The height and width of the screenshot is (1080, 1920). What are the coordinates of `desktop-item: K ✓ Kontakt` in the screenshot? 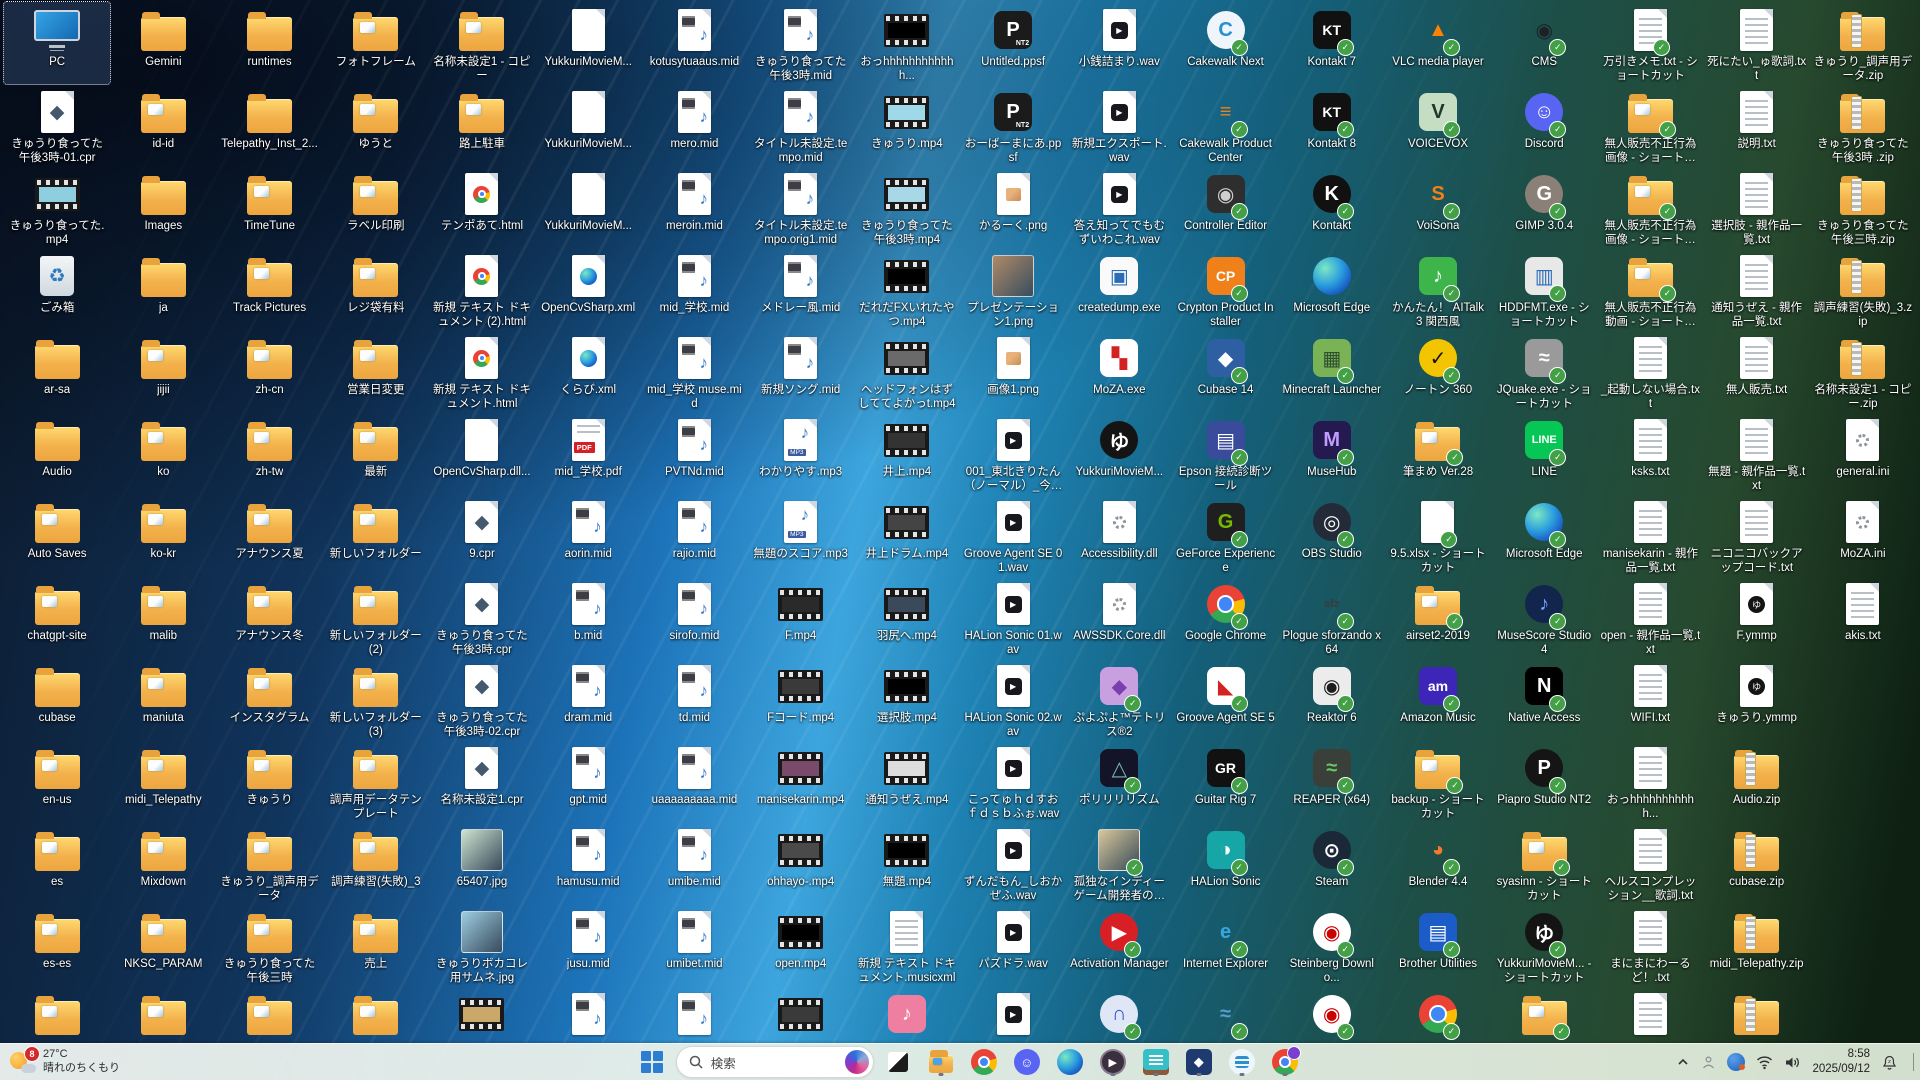 It's located at (1332, 207).